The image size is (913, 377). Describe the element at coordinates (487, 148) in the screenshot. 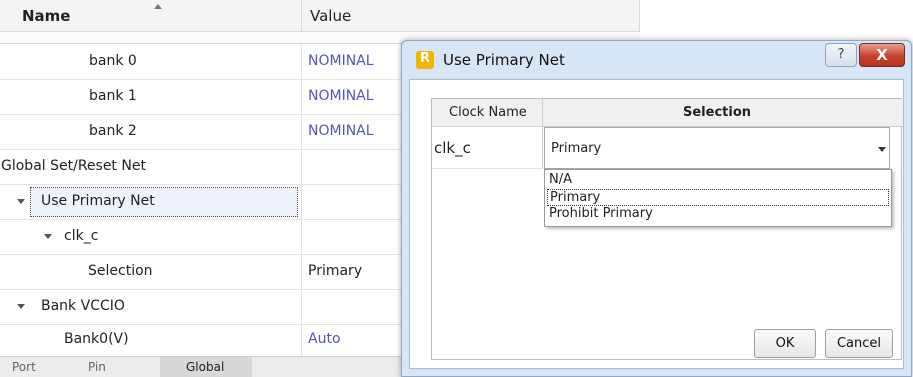

I see `clock-name-cell: clk_c` at that location.